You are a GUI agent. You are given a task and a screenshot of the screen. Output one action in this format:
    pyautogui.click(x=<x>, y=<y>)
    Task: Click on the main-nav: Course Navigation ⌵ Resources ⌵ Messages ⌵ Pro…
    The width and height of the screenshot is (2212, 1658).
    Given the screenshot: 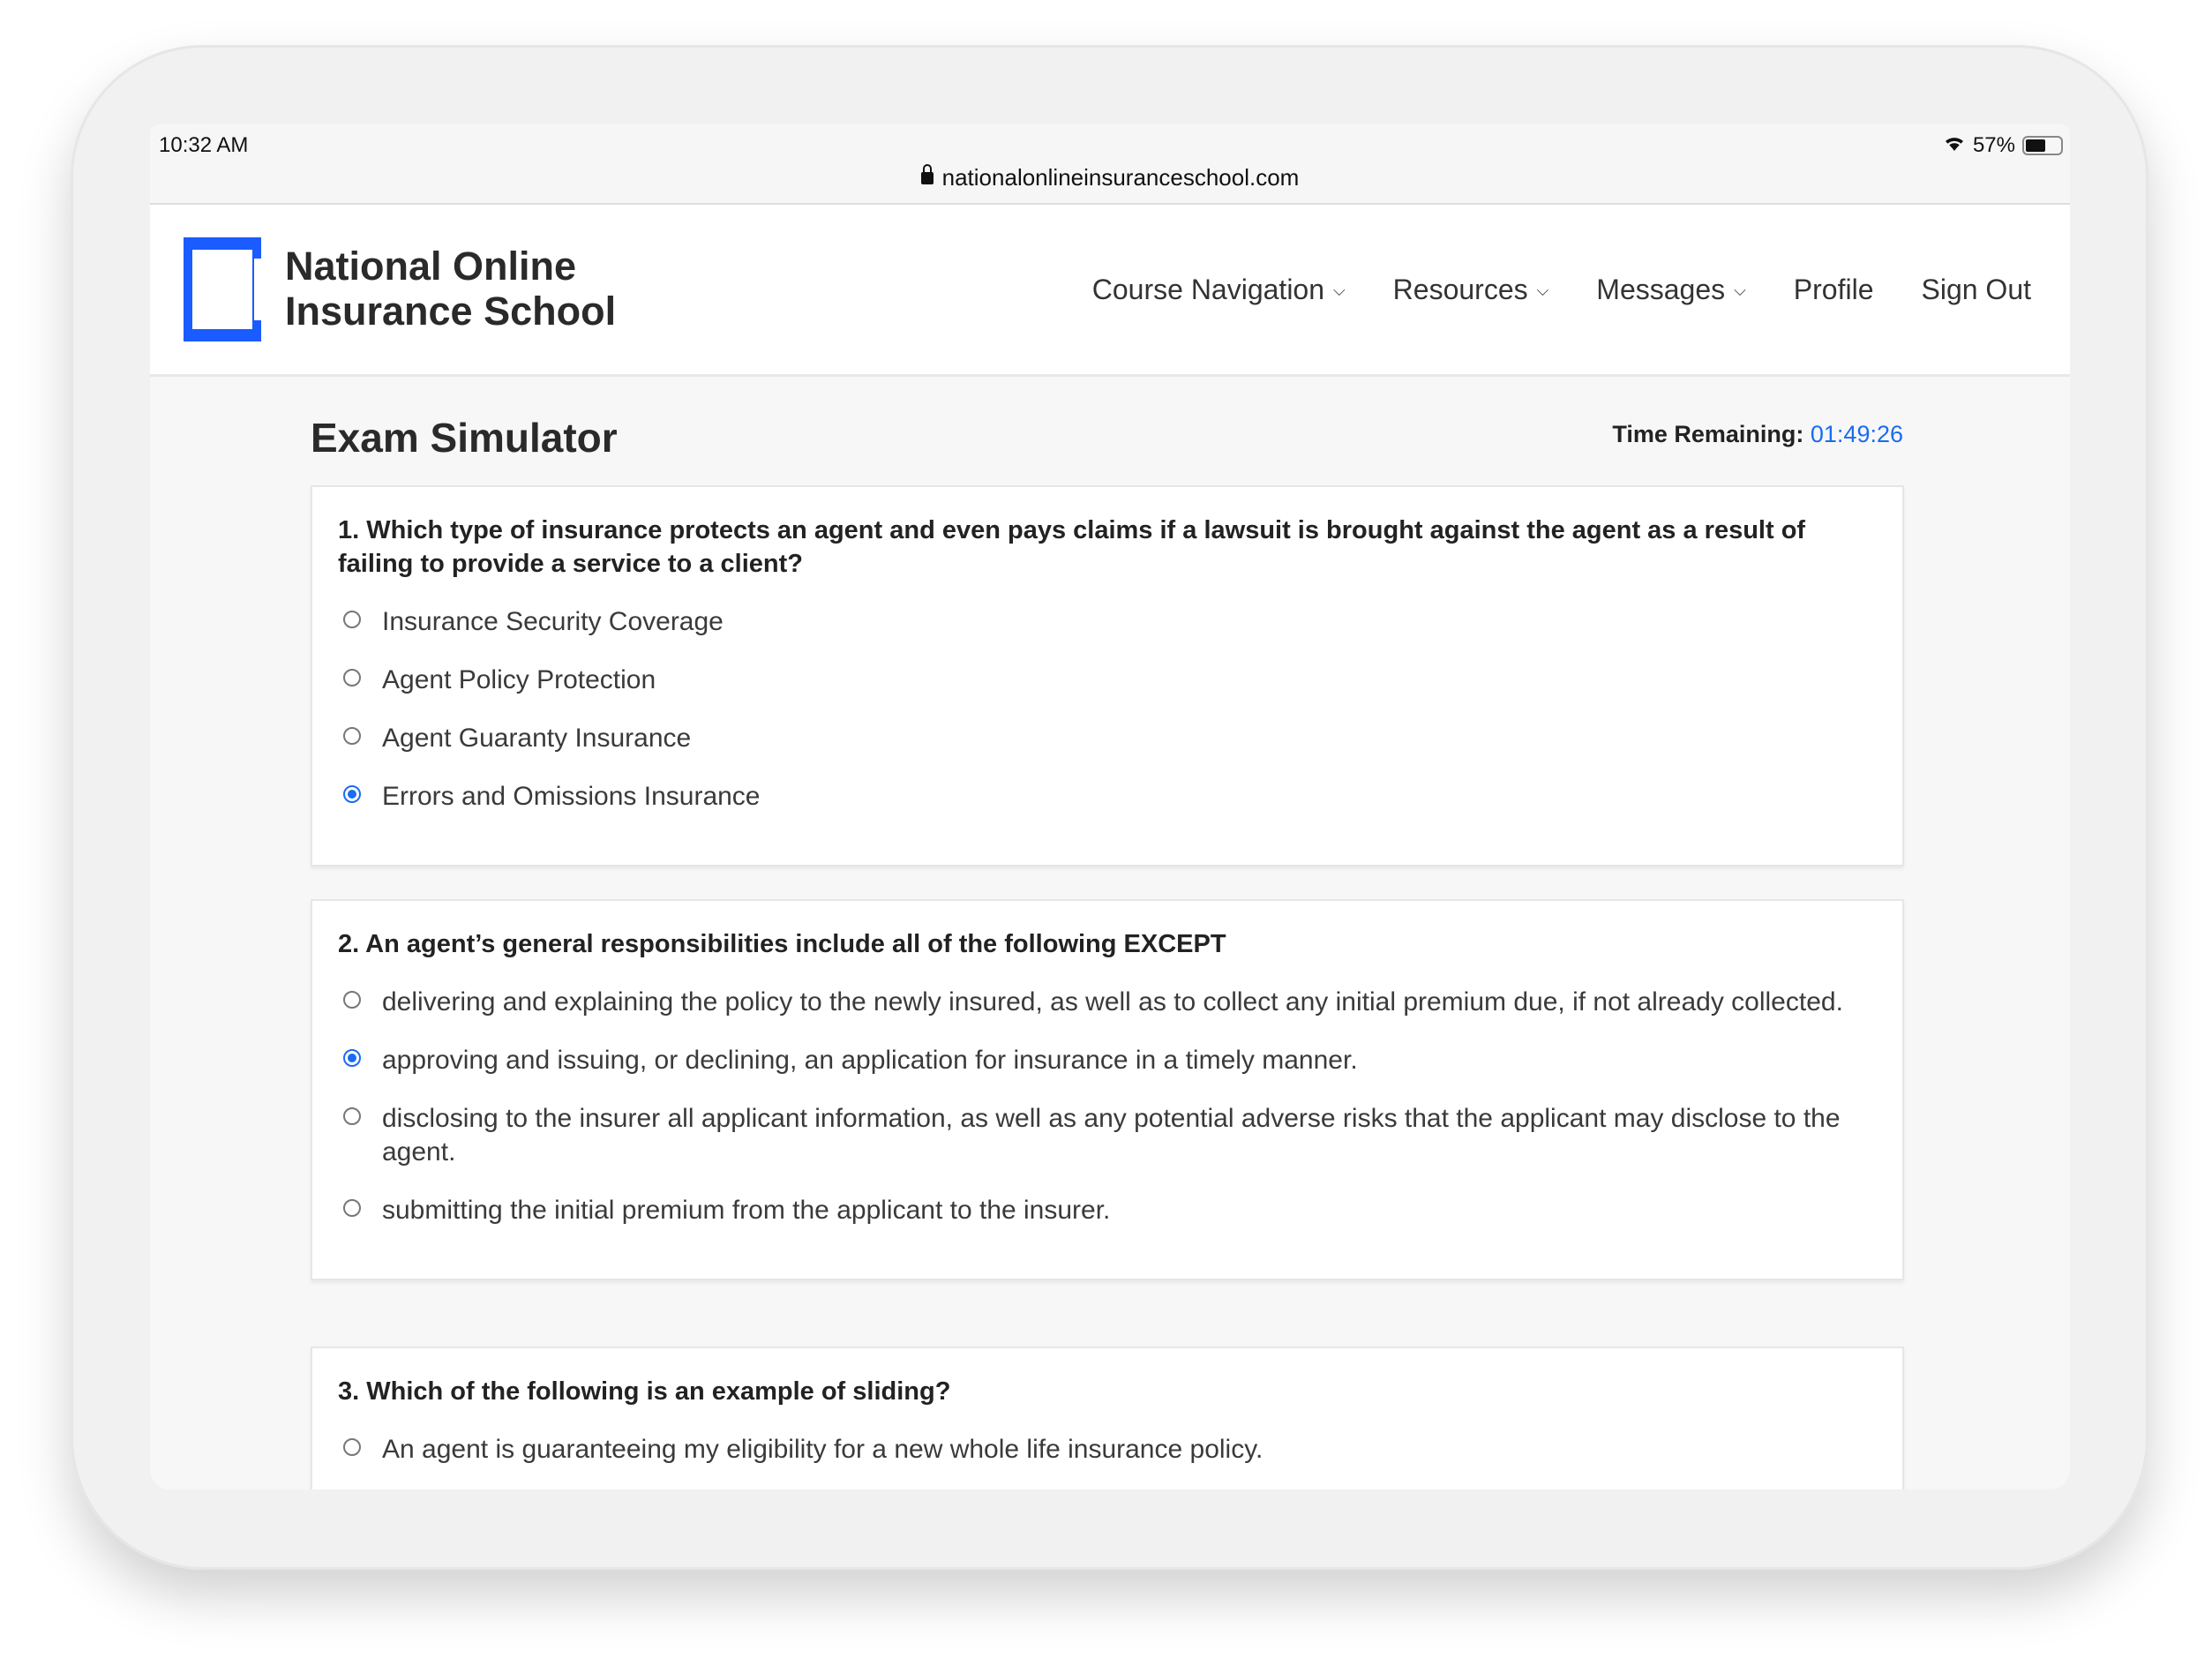 What is the action you would take?
    pyautogui.click(x=1562, y=290)
    